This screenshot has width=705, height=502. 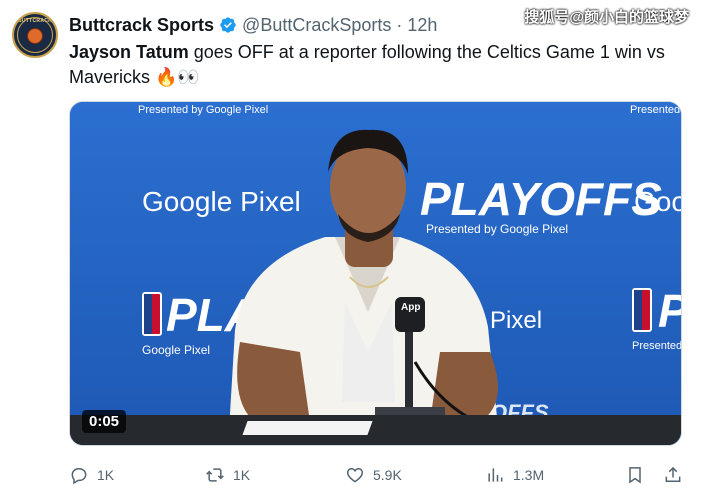 I want to click on paper-sheet, so click(x=307, y=428).